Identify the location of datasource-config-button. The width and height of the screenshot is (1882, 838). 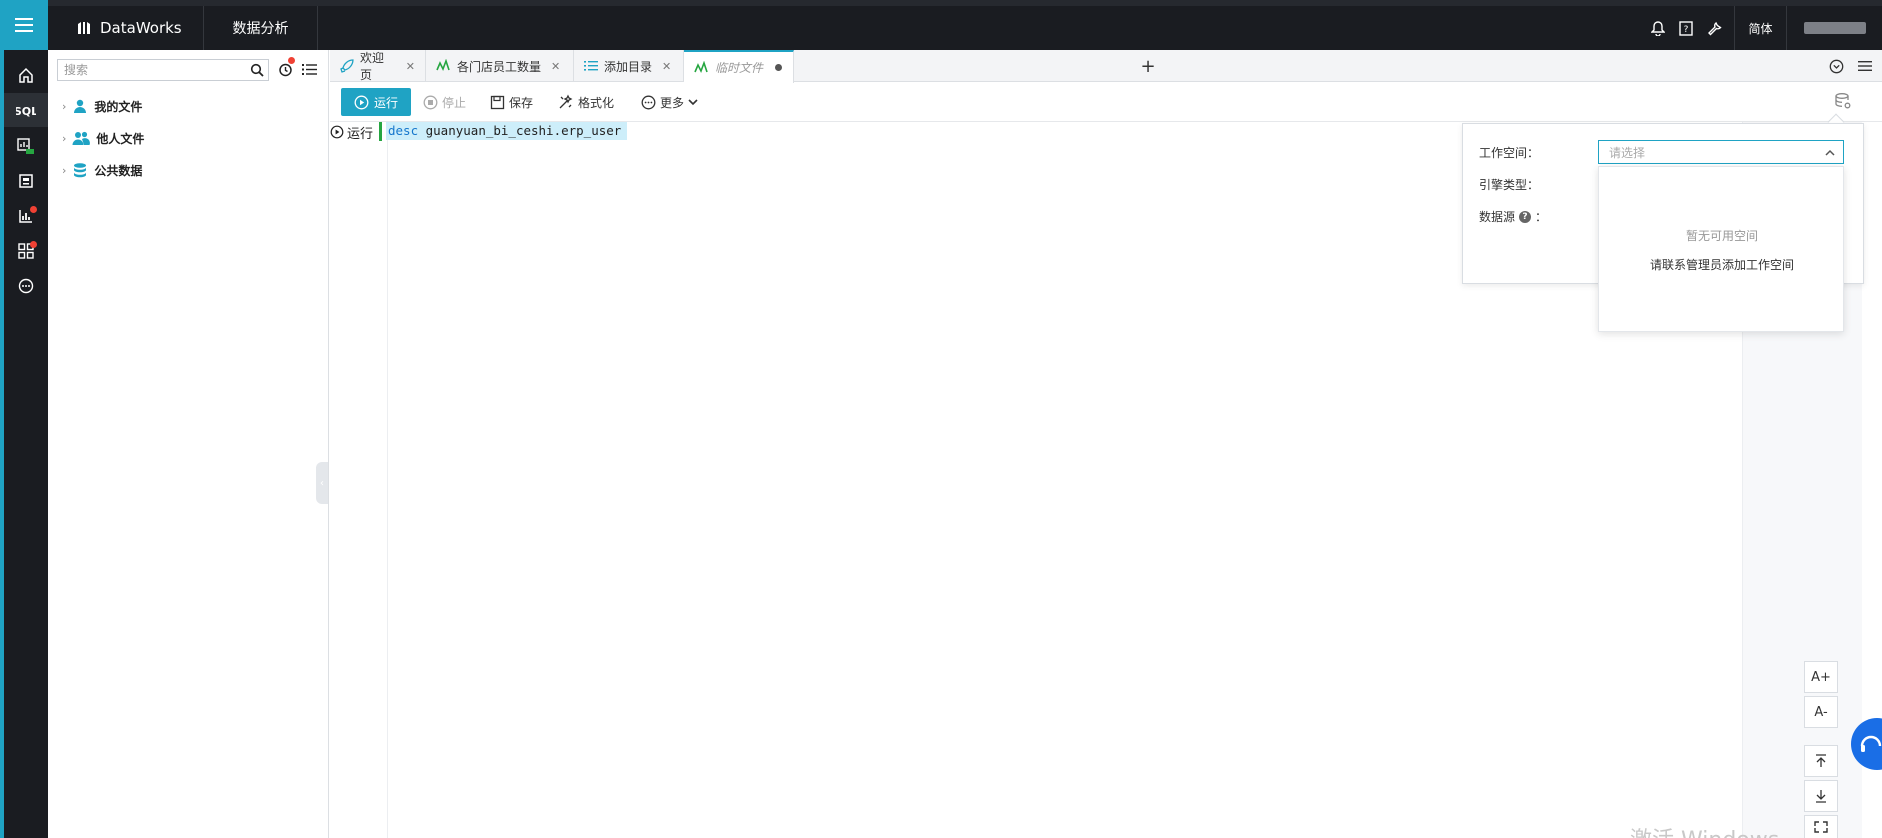
(1843, 101).